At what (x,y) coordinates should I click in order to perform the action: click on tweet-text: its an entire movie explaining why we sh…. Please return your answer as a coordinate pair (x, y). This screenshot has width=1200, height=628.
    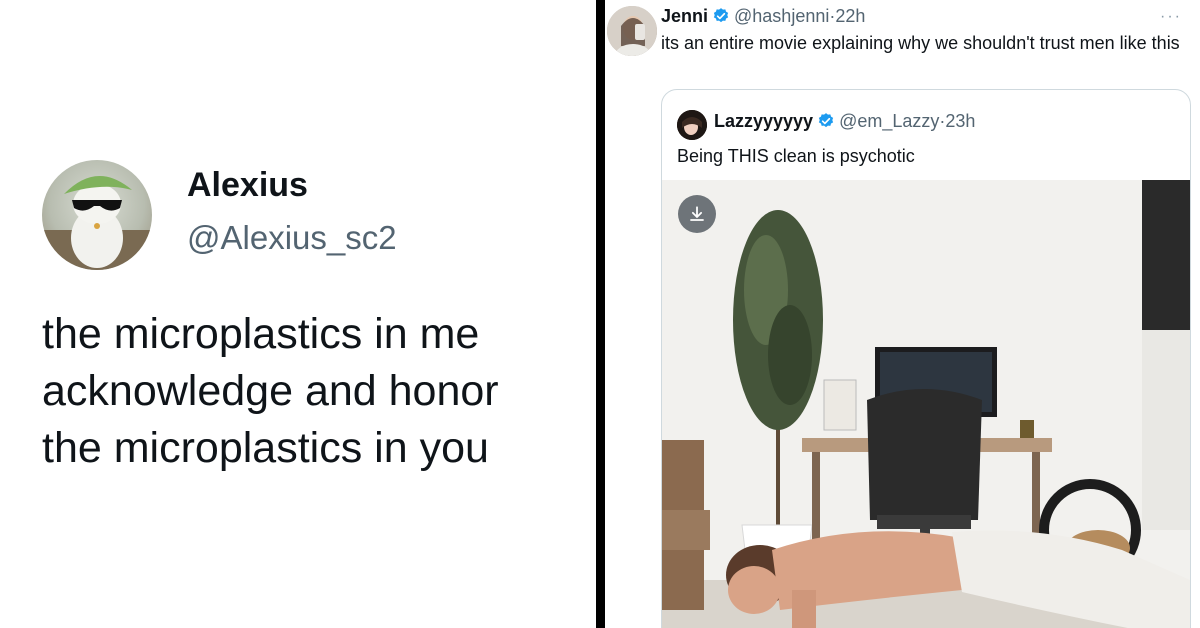
    Looking at the image, I should click on (920, 43).